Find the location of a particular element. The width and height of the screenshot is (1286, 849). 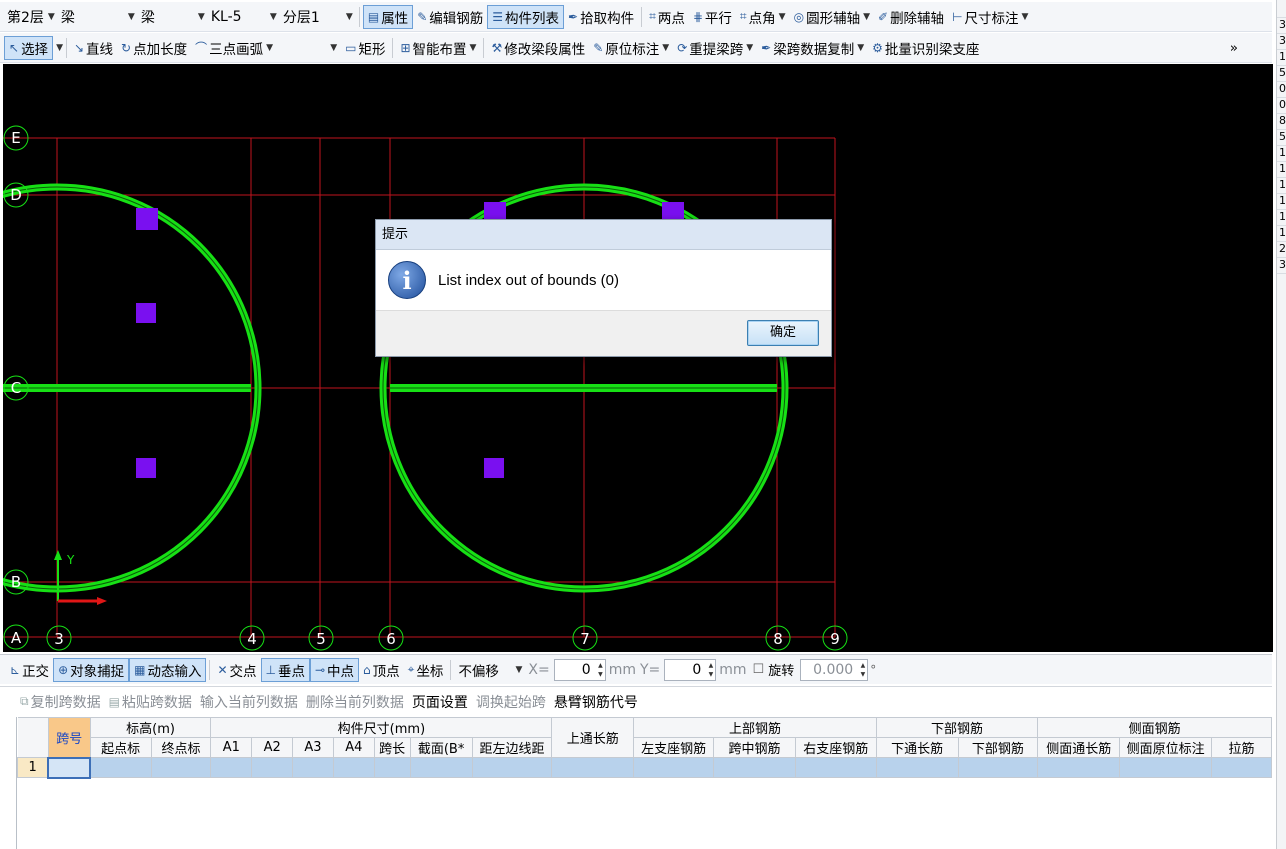

panel-row: 1 is located at coordinates (1281, 170).